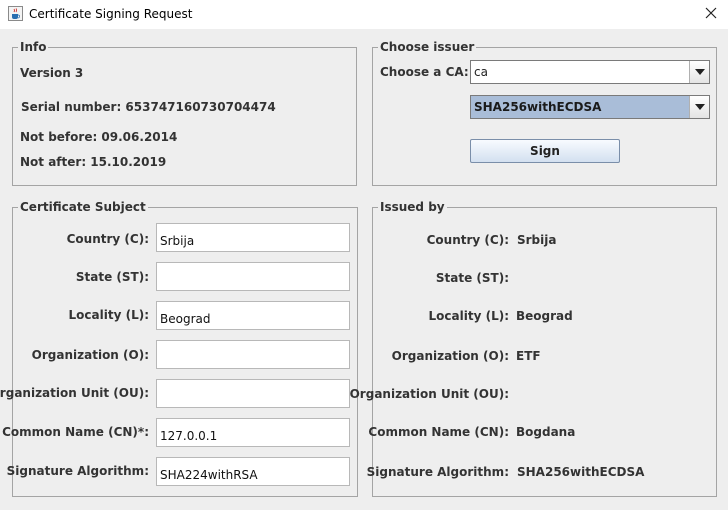  I want to click on algorithm-select-value: SHA256withECDSA, so click(538, 107).